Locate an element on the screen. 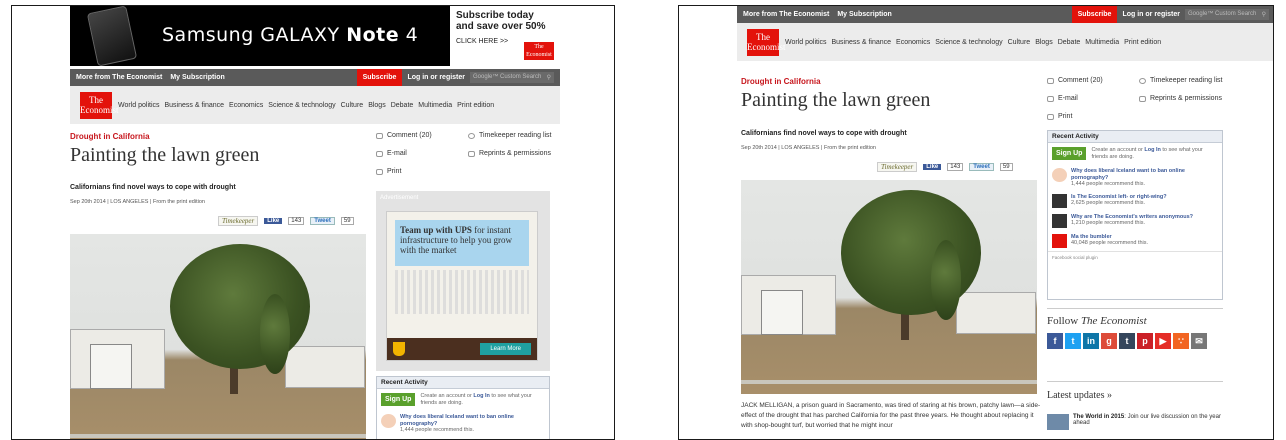  like-count: 143 is located at coordinates (296, 221).